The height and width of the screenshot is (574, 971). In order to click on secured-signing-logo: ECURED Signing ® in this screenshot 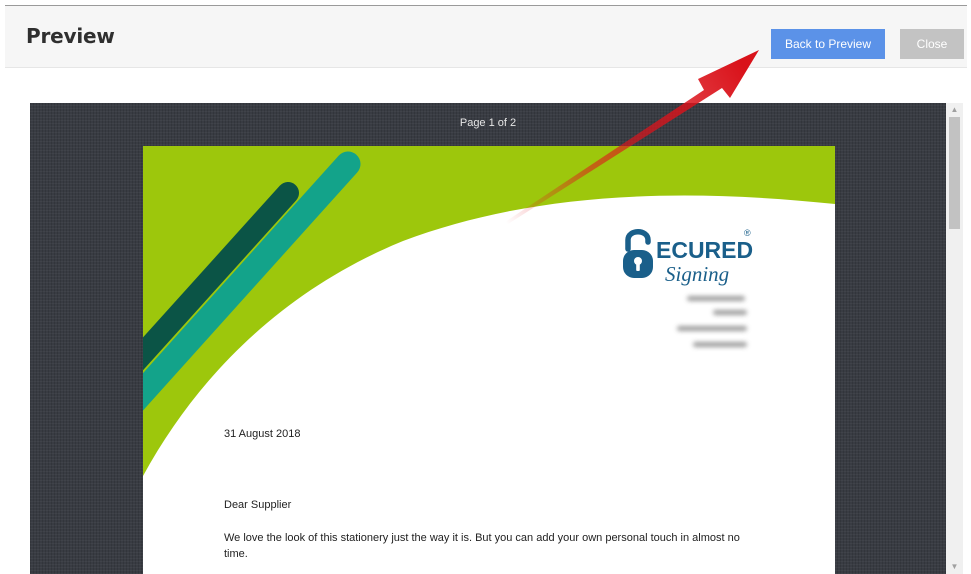, I will do `click(688, 257)`.